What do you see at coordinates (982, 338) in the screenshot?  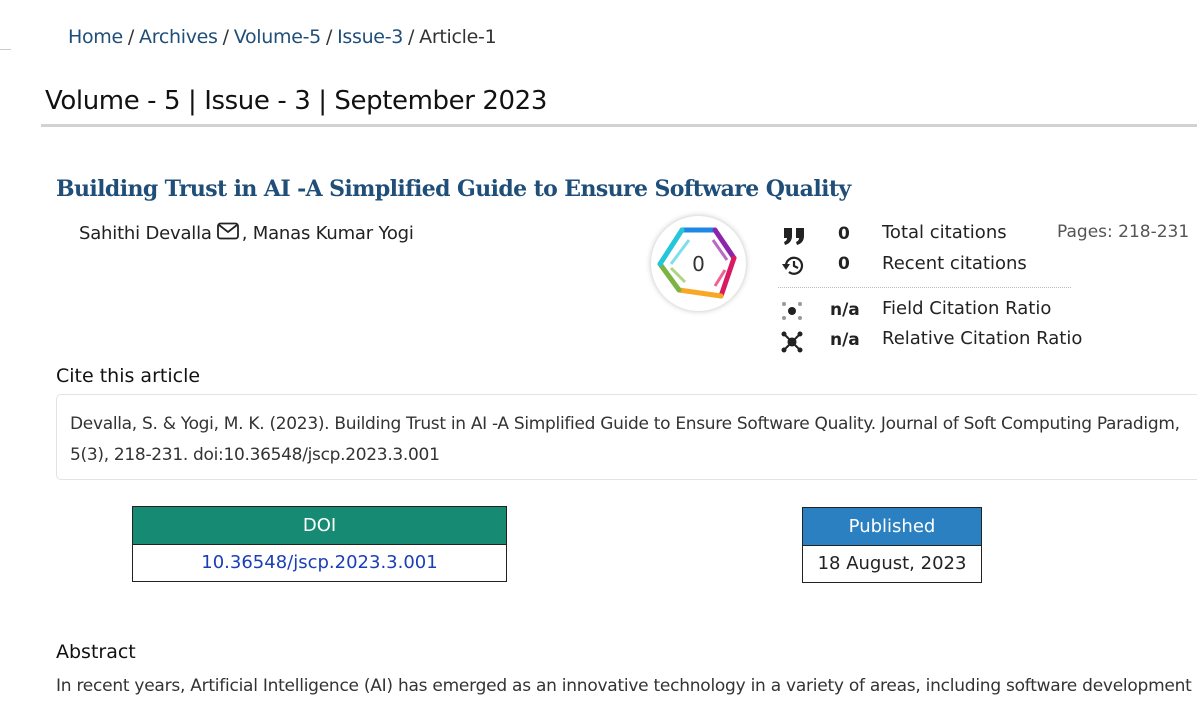 I see `relative-citation-ratio-label: Relative Citation Ratio` at bounding box center [982, 338].